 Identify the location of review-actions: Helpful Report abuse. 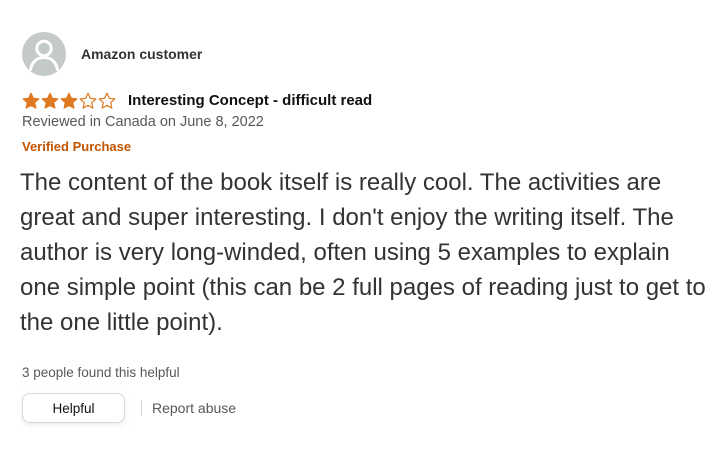
(129, 408).